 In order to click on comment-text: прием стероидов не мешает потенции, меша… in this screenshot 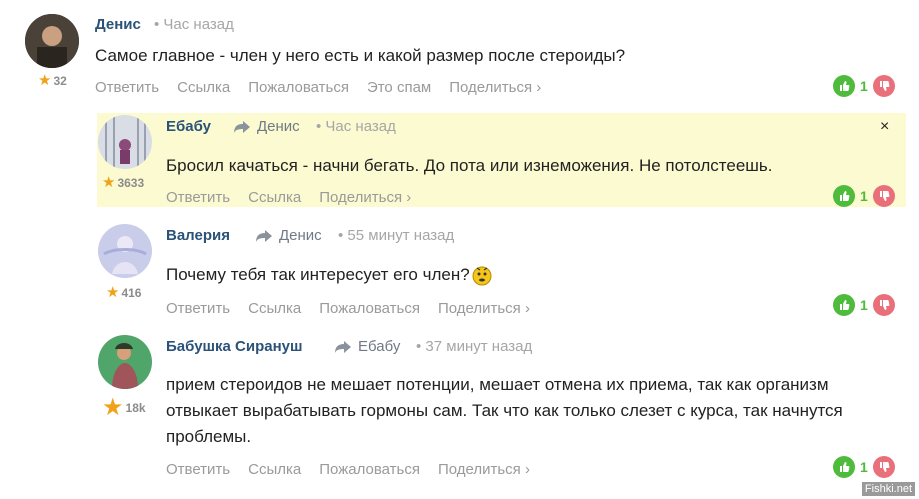, I will do `click(504, 410)`.